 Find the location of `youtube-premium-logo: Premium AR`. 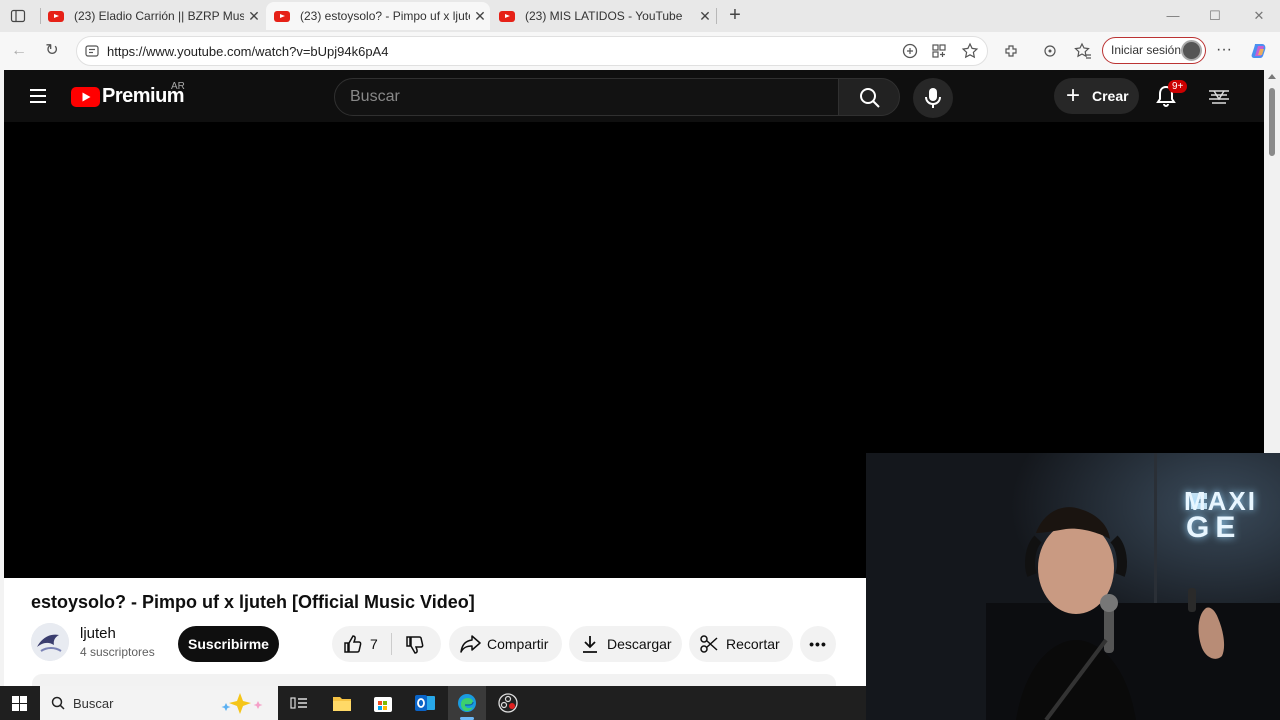

youtube-premium-logo: Premium AR is located at coordinates (131, 96).